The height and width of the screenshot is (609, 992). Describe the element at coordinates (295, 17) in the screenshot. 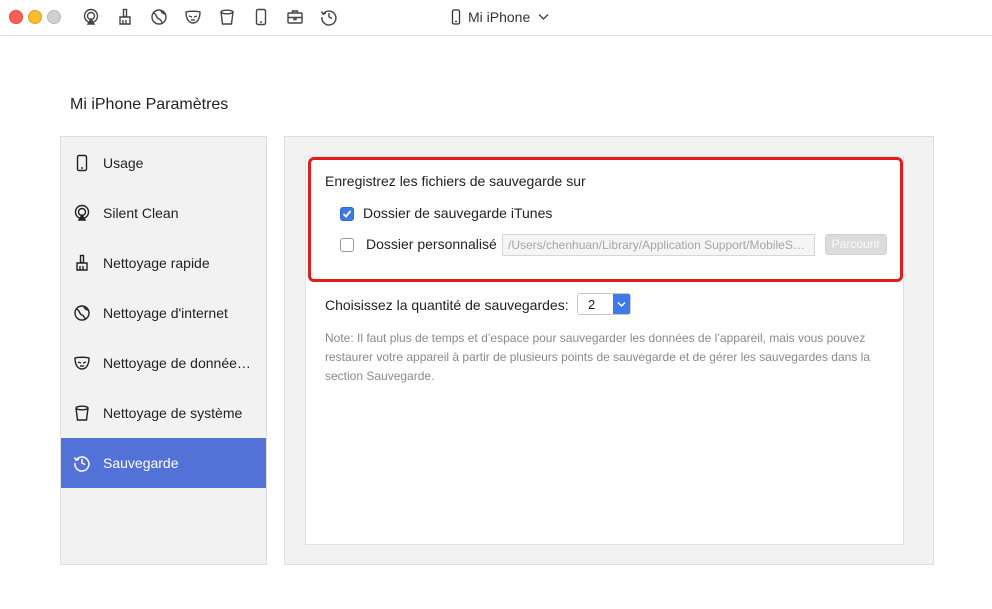

I see `toolbox-icon` at that location.